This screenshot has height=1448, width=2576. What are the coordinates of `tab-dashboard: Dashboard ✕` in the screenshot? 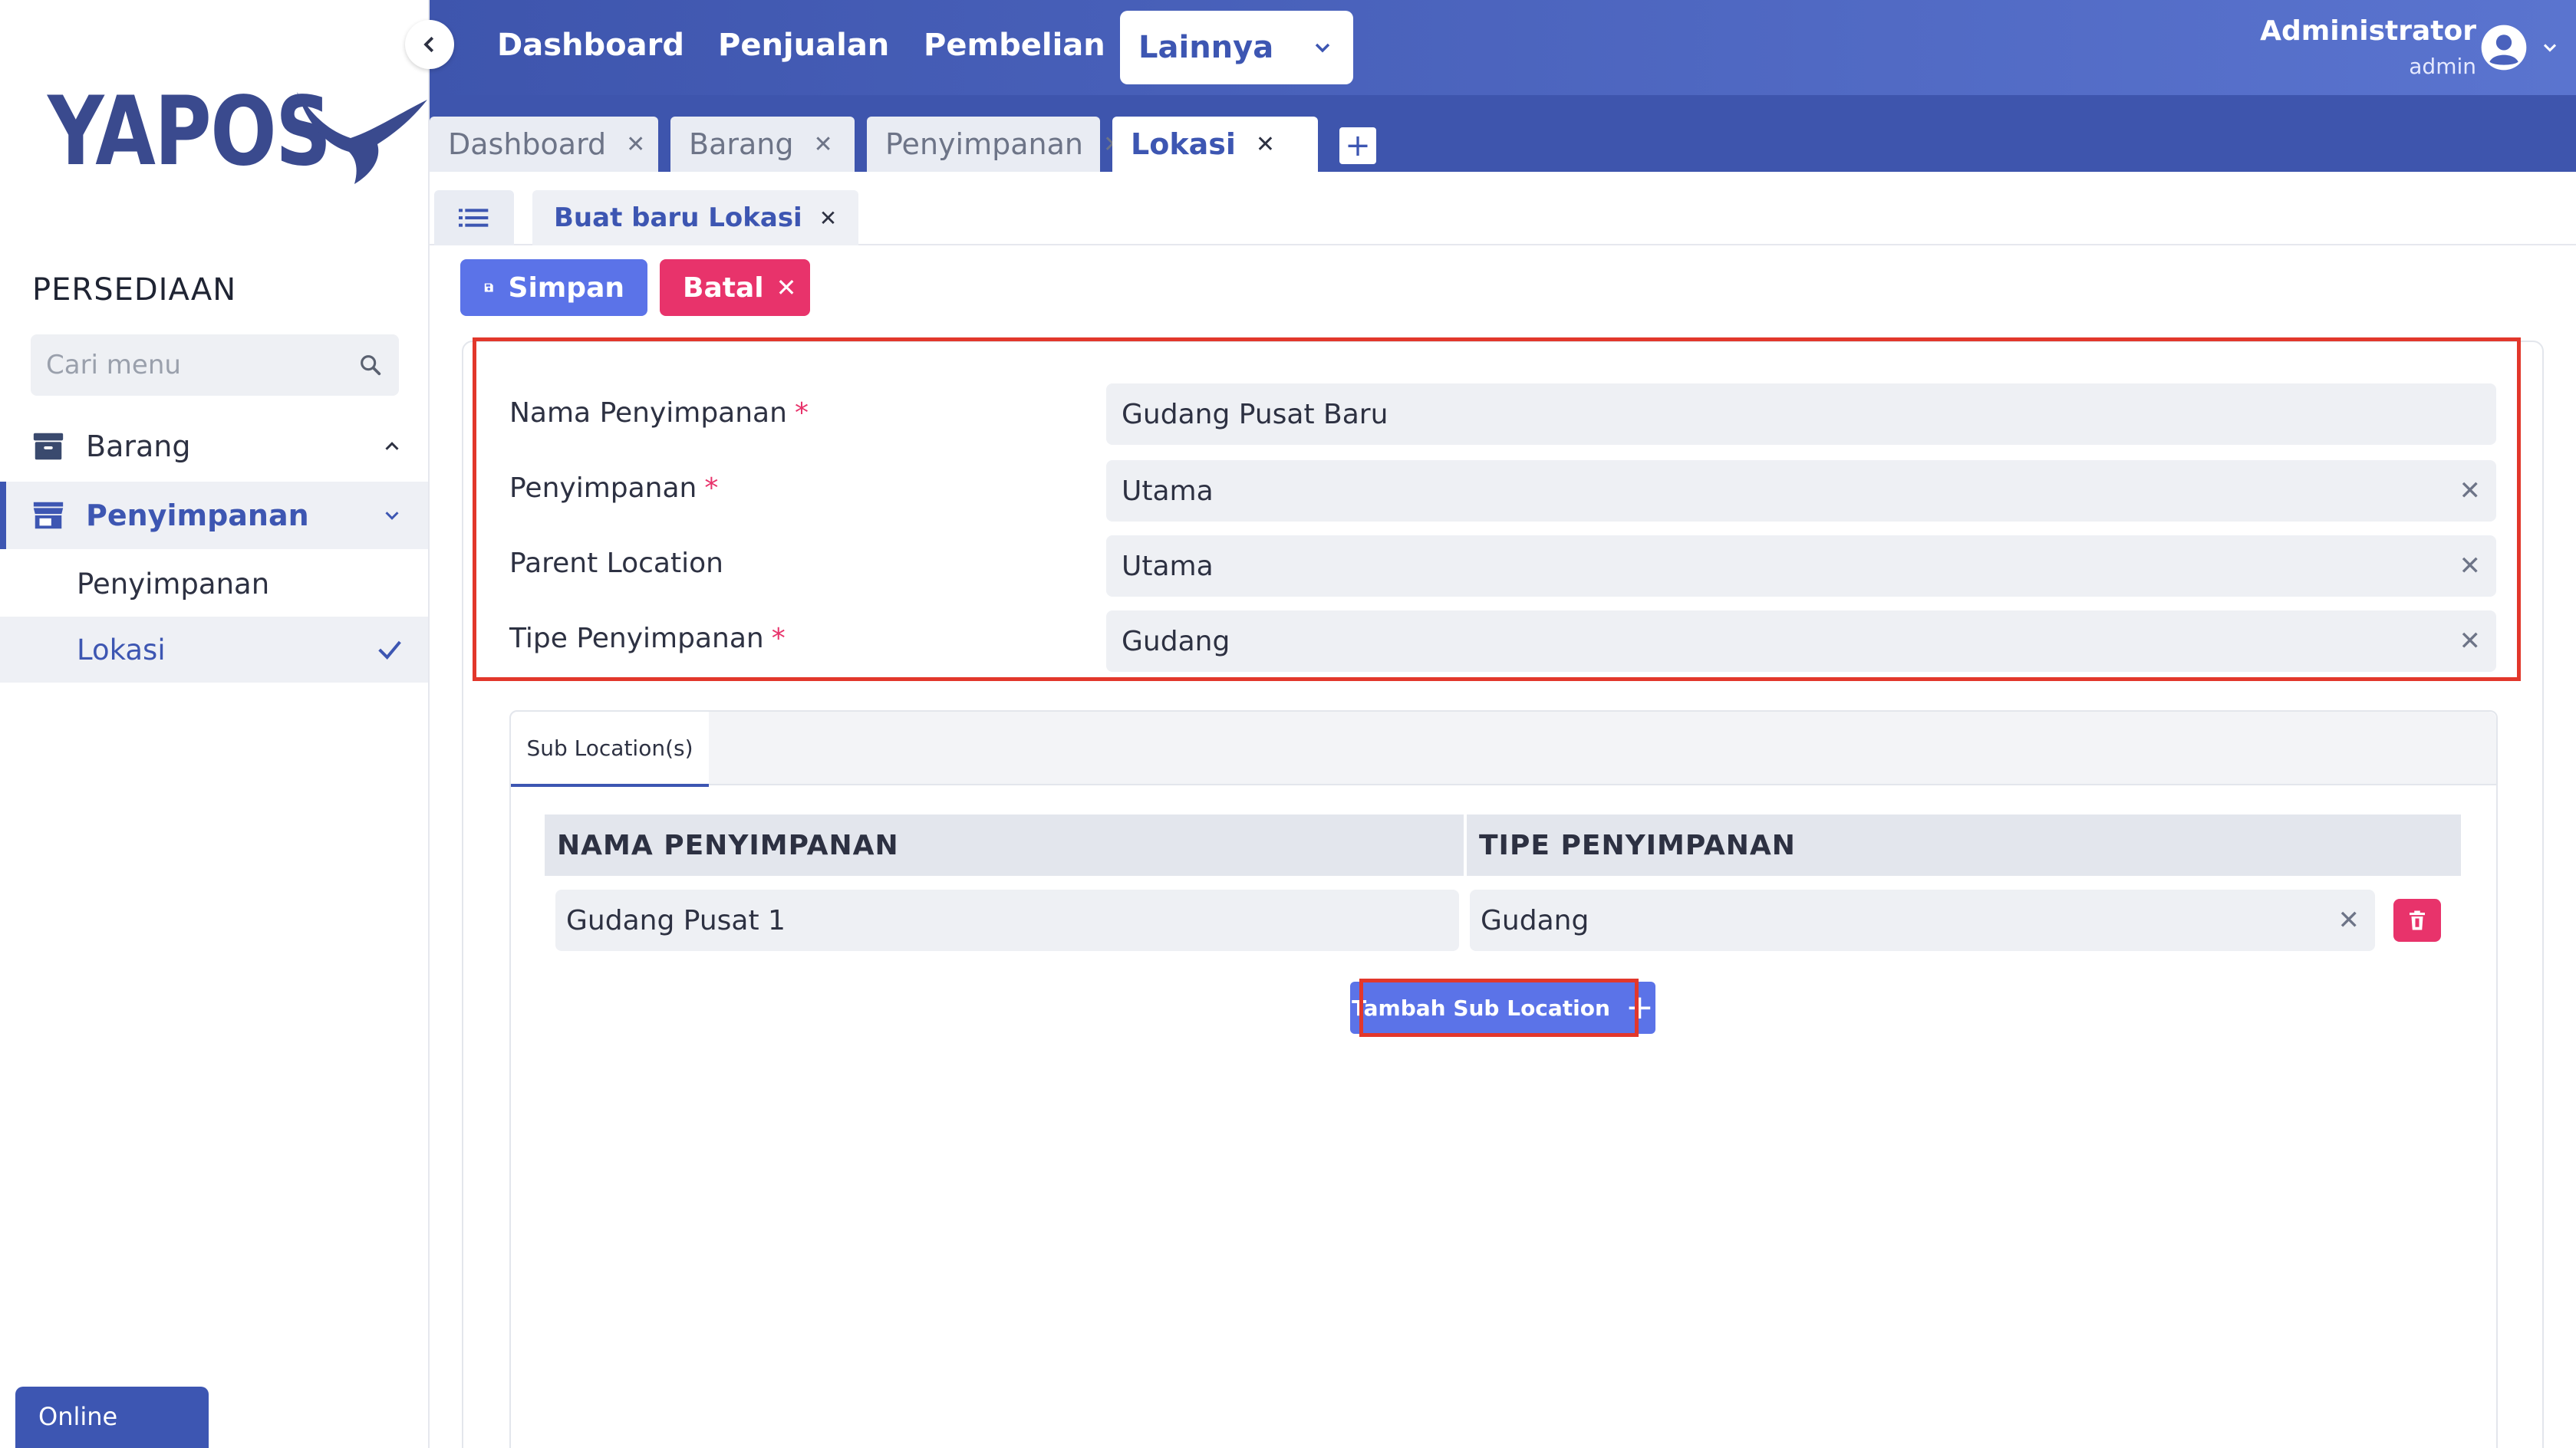 It's located at (544, 144).